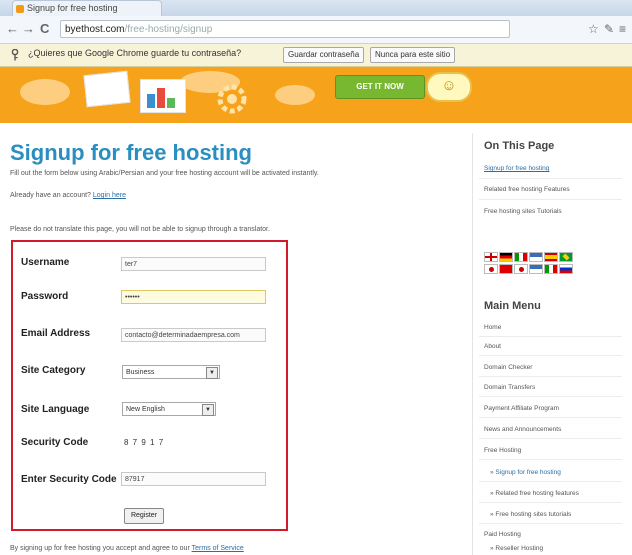 The height and width of the screenshot is (555, 632). What do you see at coordinates (512, 306) in the screenshot?
I see `main-menu-heading: Main Menu` at bounding box center [512, 306].